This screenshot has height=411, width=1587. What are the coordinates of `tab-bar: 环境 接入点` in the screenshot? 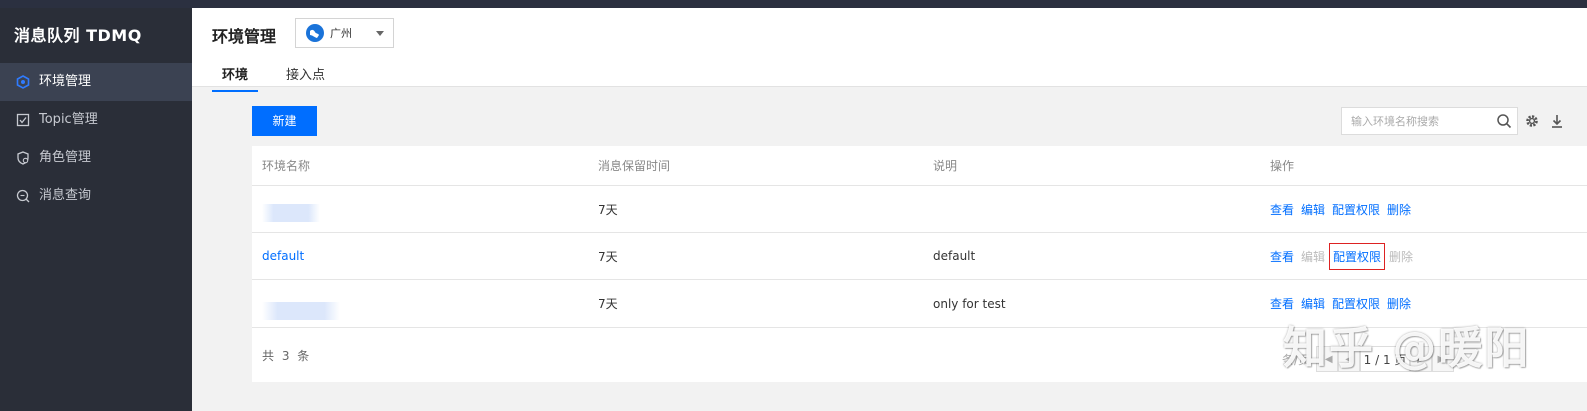 It's located at (282, 77).